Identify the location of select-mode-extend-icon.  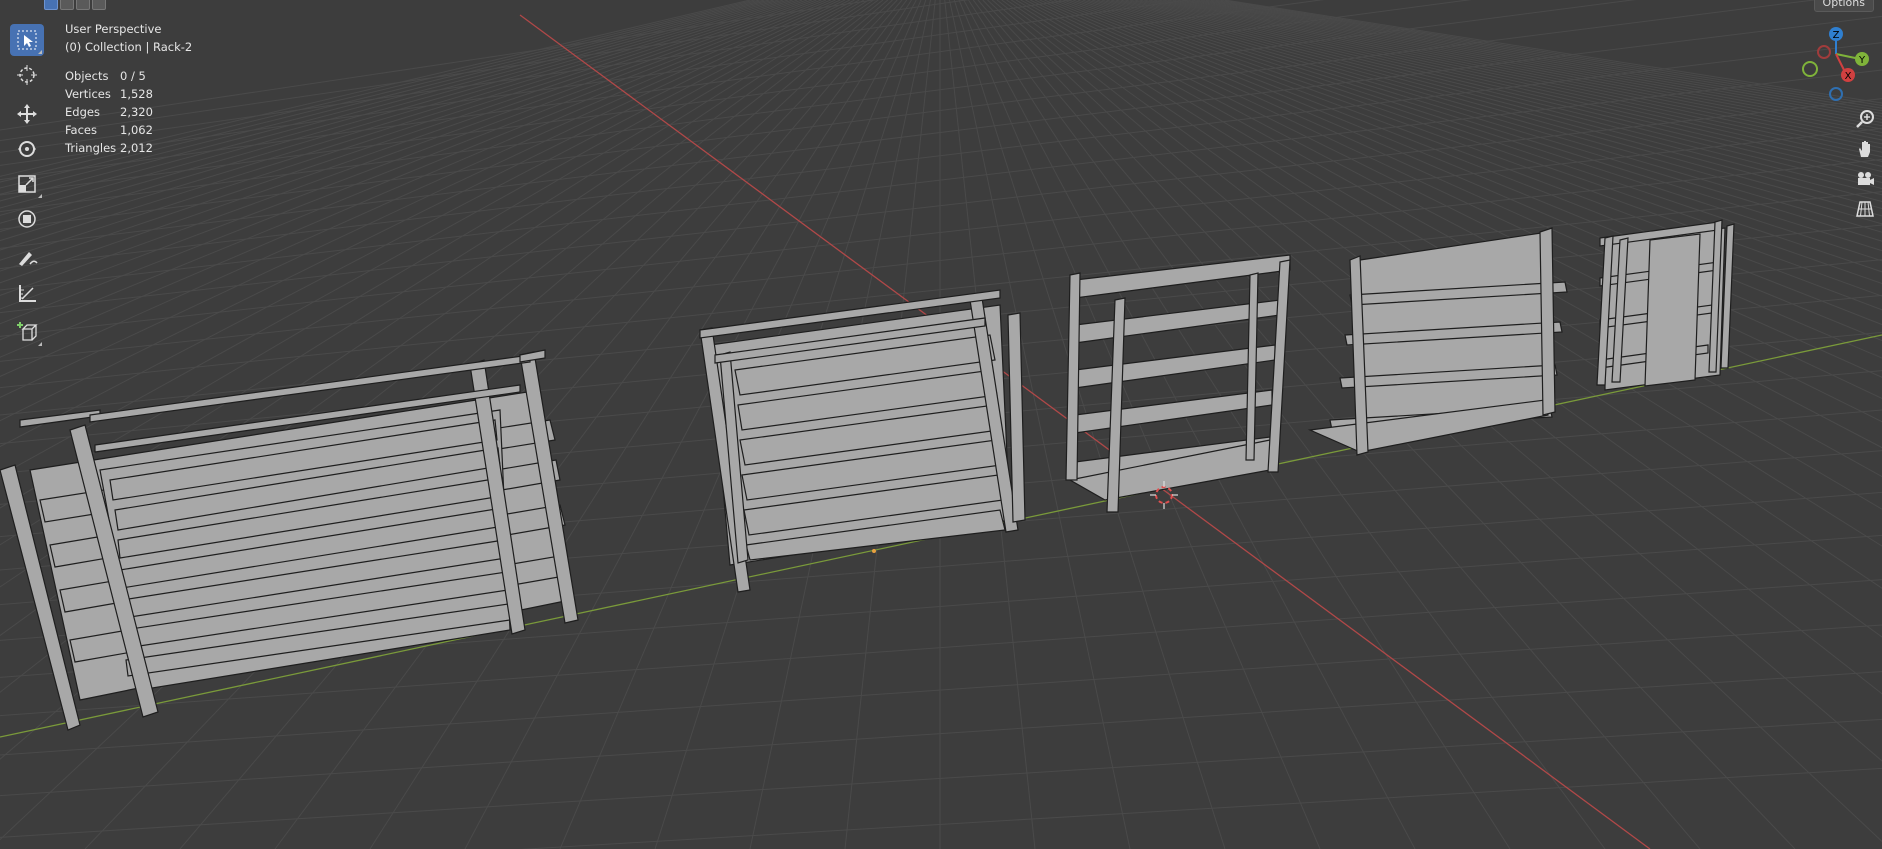
(67, 5).